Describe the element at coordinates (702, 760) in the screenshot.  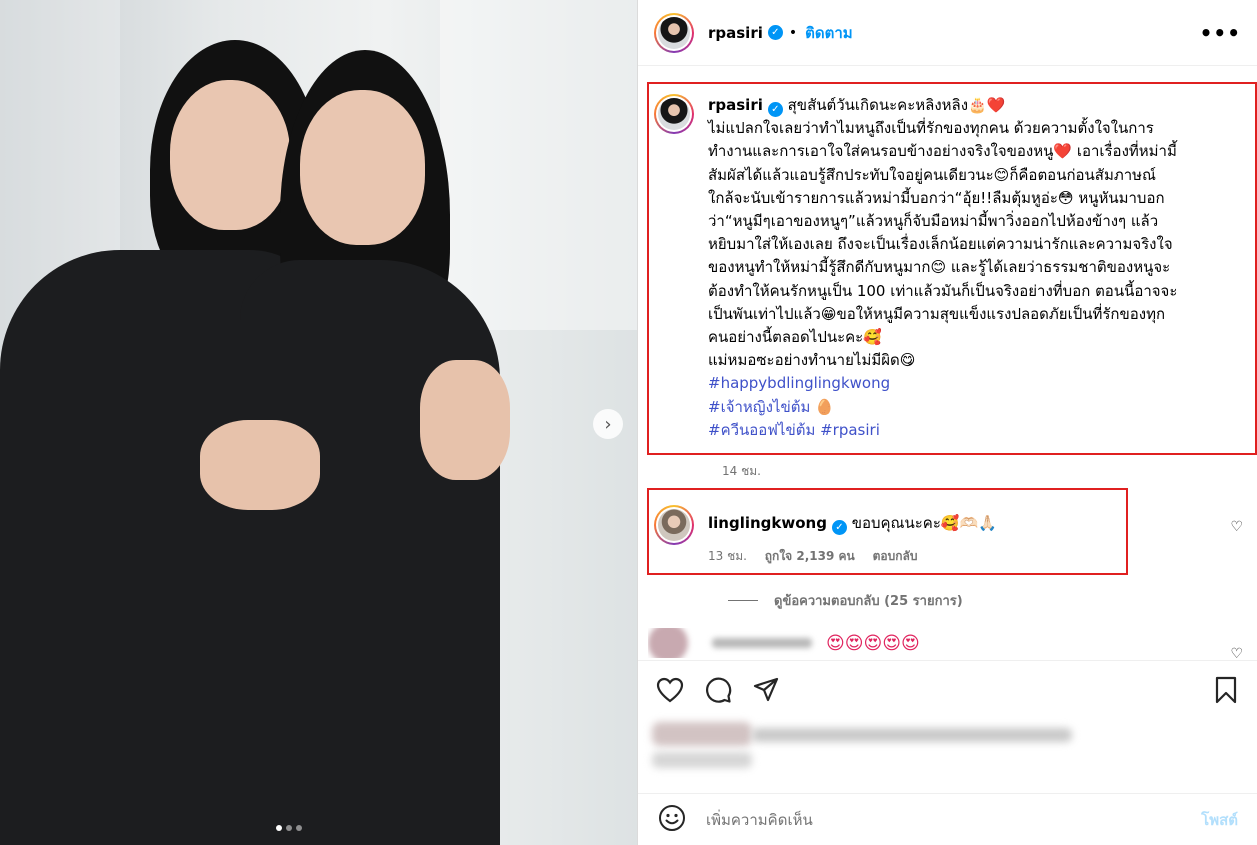
I see `blurred-date` at that location.